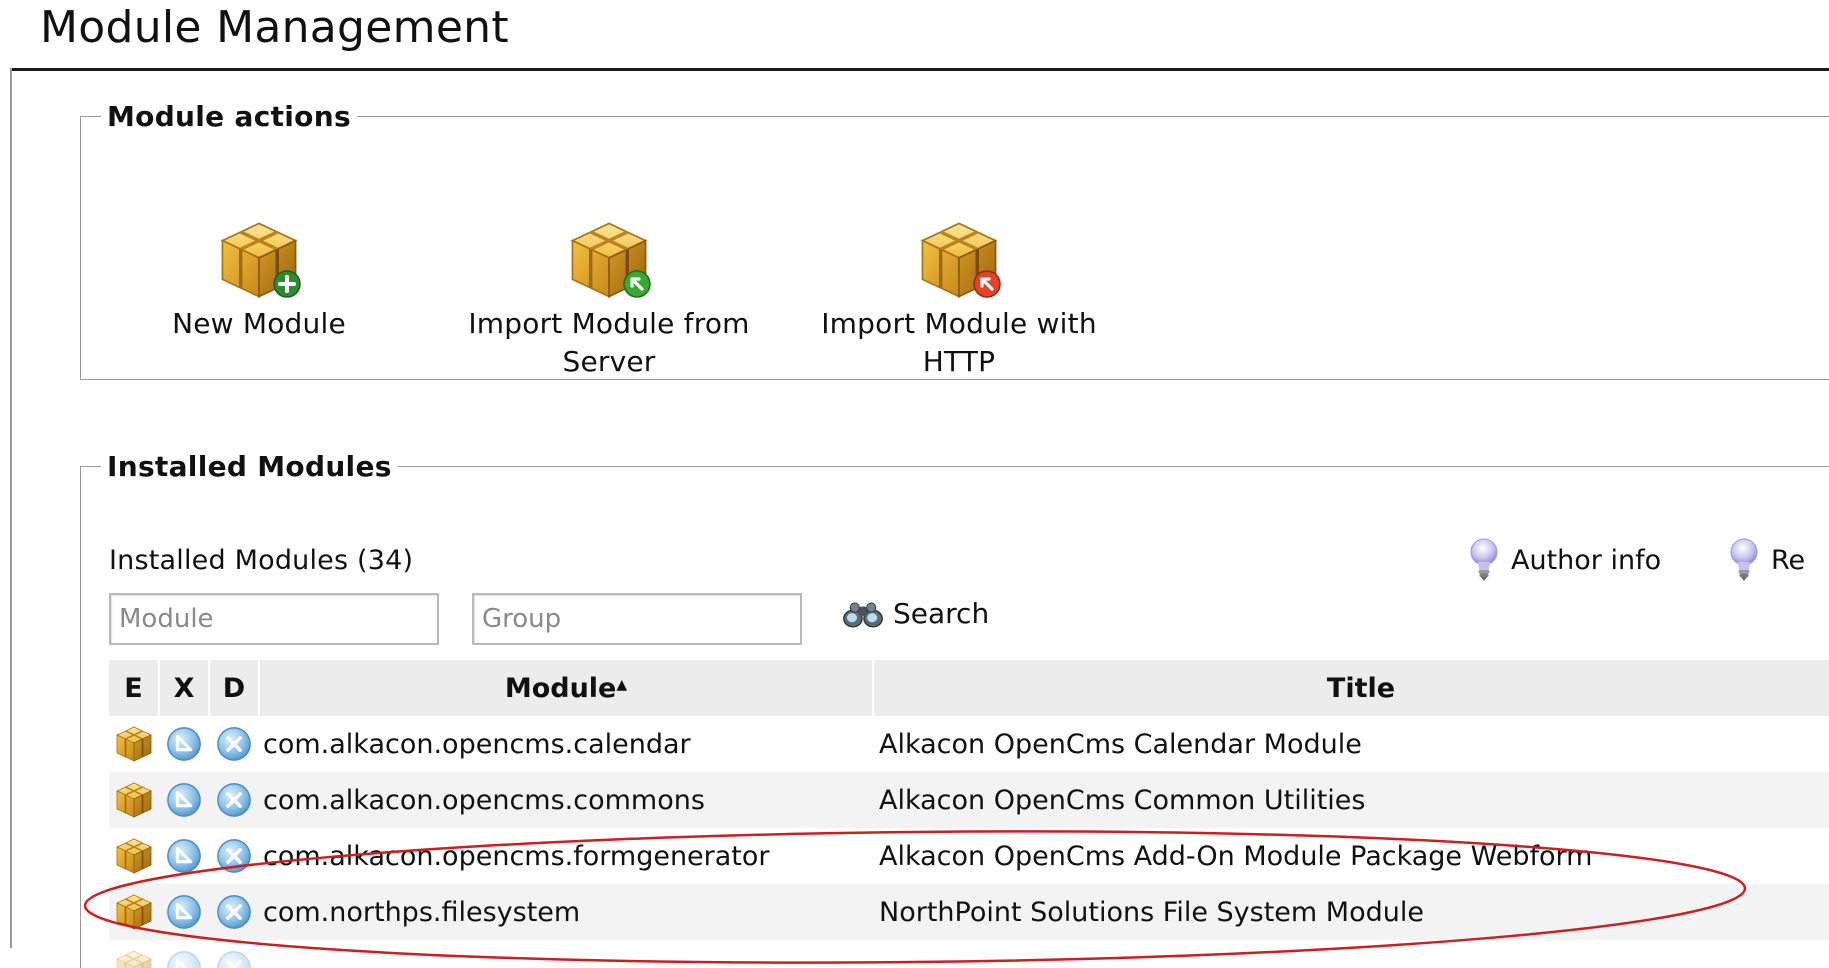 This screenshot has height=968, width=1829. What do you see at coordinates (259, 260) in the screenshot?
I see `new-module-icon` at bounding box center [259, 260].